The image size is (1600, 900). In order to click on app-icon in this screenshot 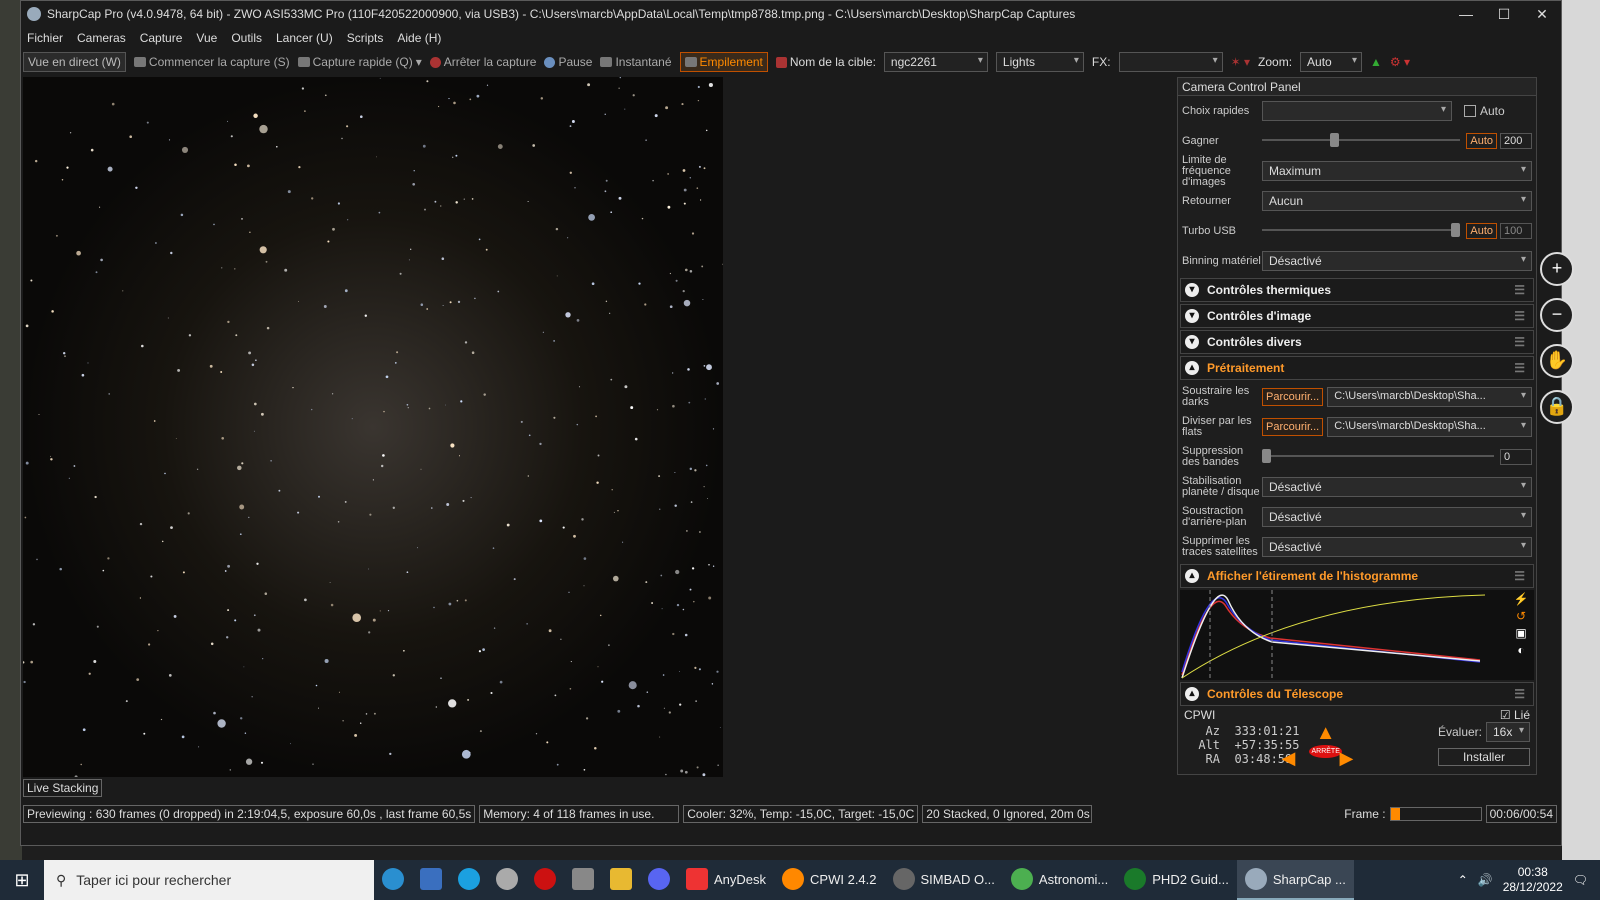, I will do `click(431, 880)`.